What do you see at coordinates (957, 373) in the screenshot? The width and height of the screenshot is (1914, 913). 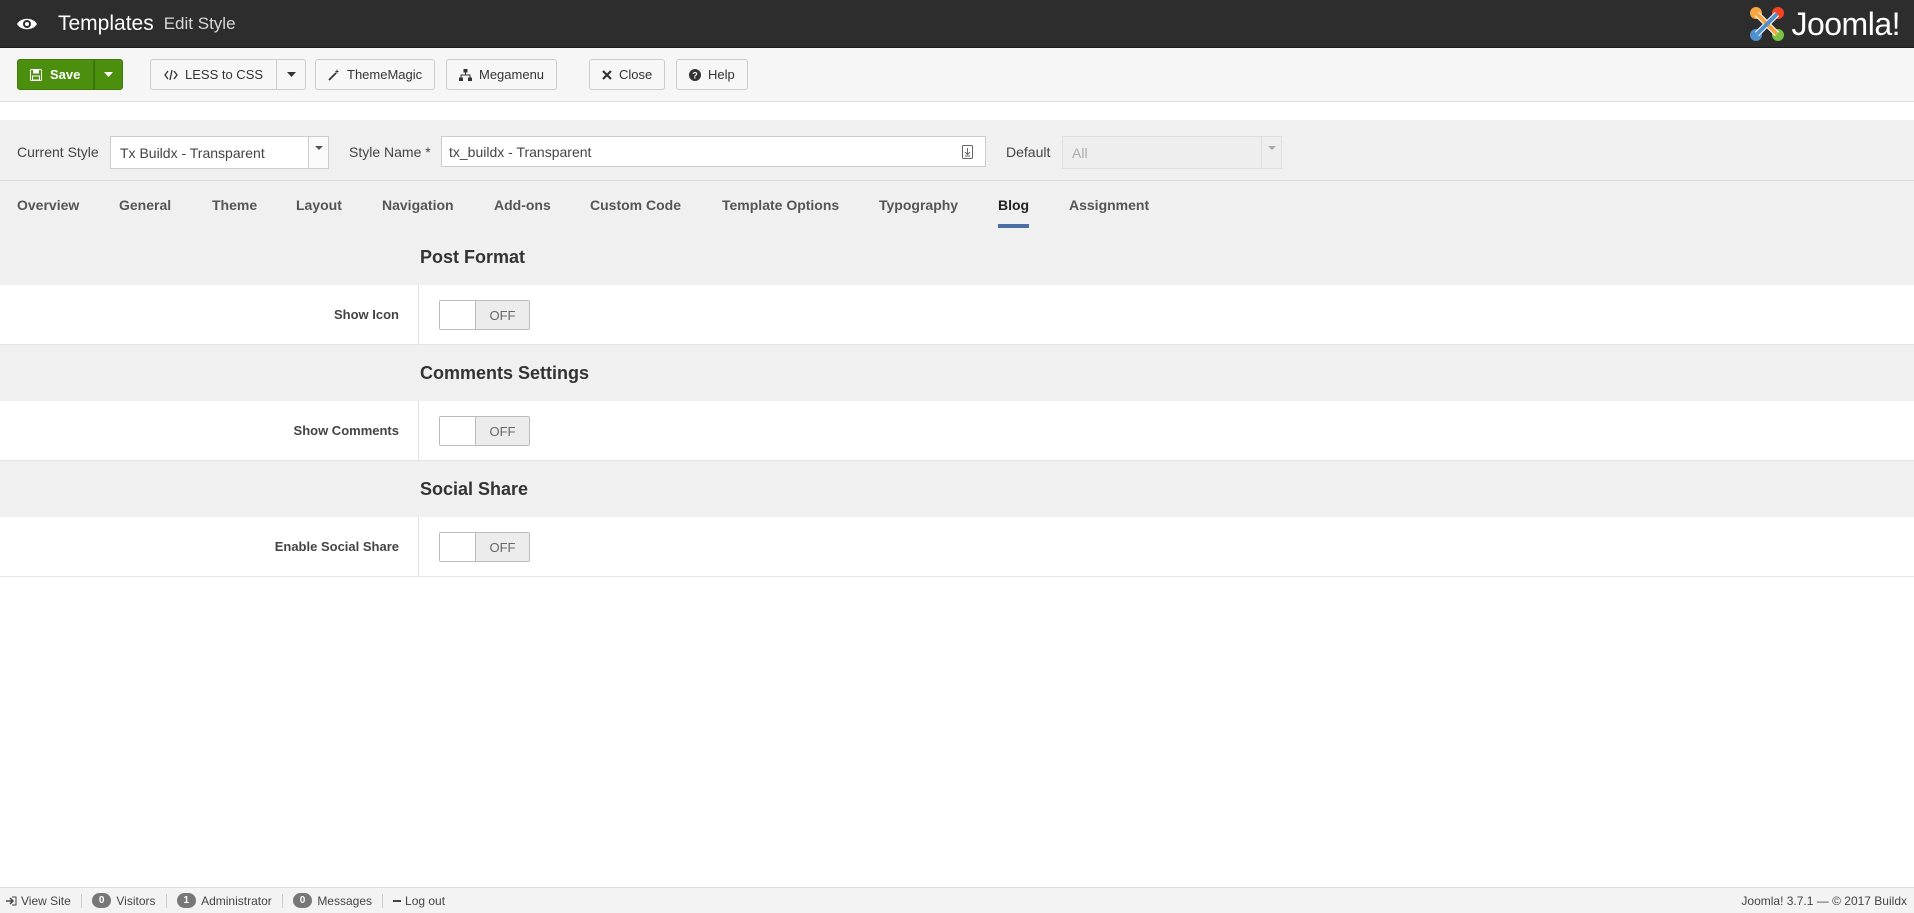 I see `section-header-comments-settings: Comments Settings` at bounding box center [957, 373].